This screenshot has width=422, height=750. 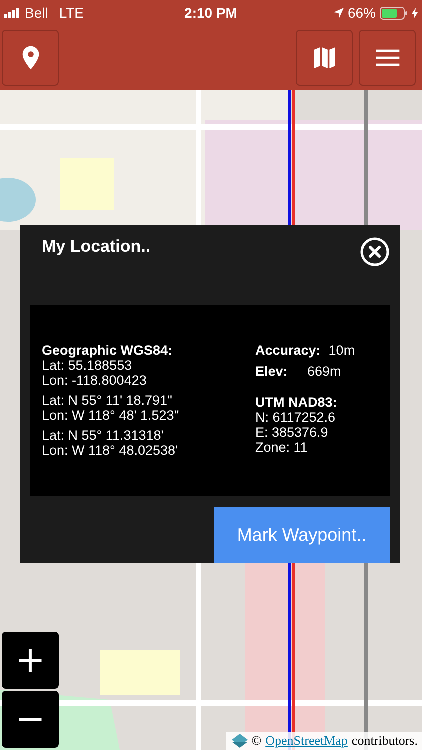 What do you see at coordinates (108, 350) in the screenshot?
I see `section-heading: Geographic WGS84:` at bounding box center [108, 350].